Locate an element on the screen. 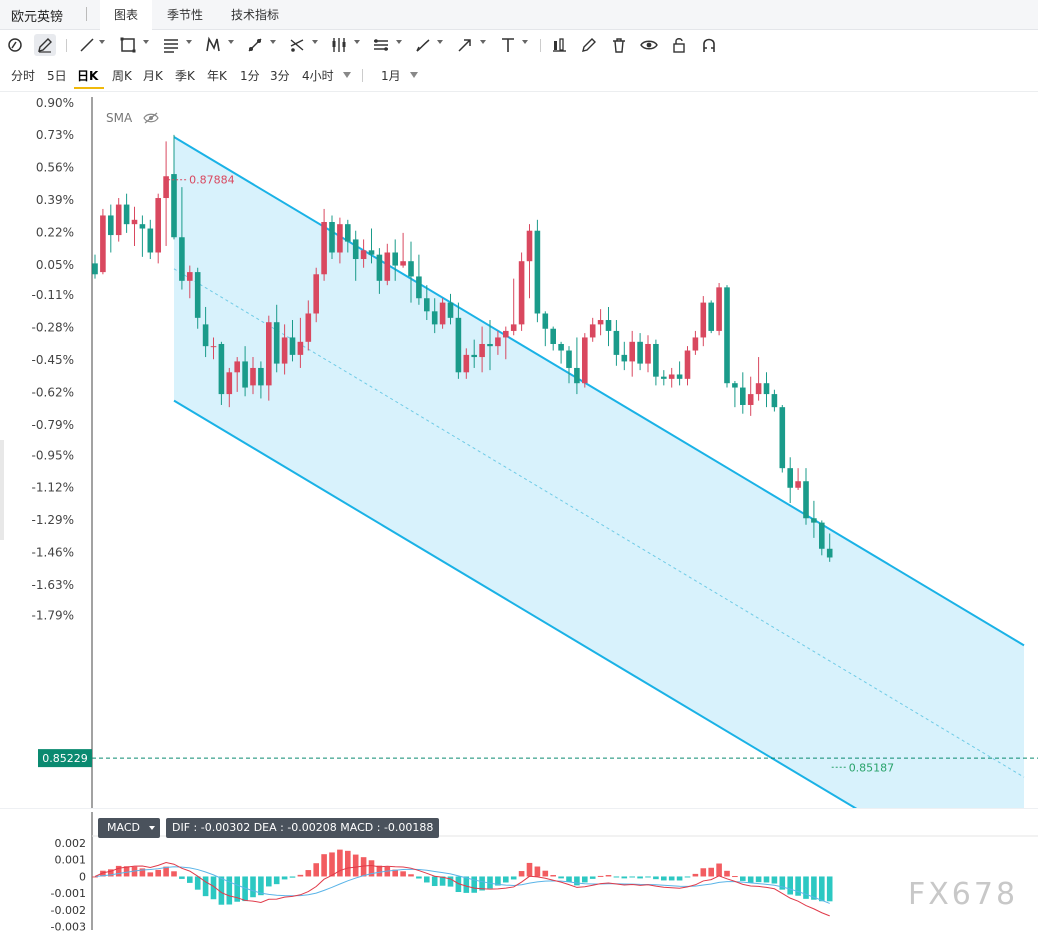  cross-lines-icon is located at coordinates (297, 45).